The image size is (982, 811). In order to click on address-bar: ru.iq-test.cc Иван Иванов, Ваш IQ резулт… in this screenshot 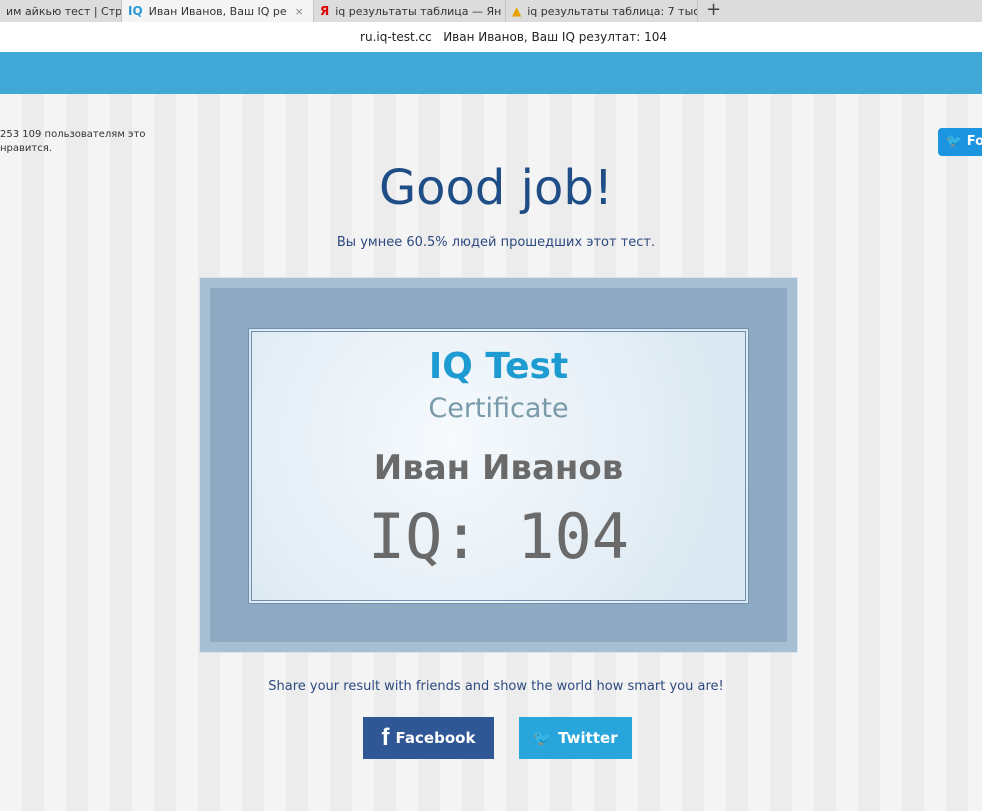, I will do `click(491, 37)`.